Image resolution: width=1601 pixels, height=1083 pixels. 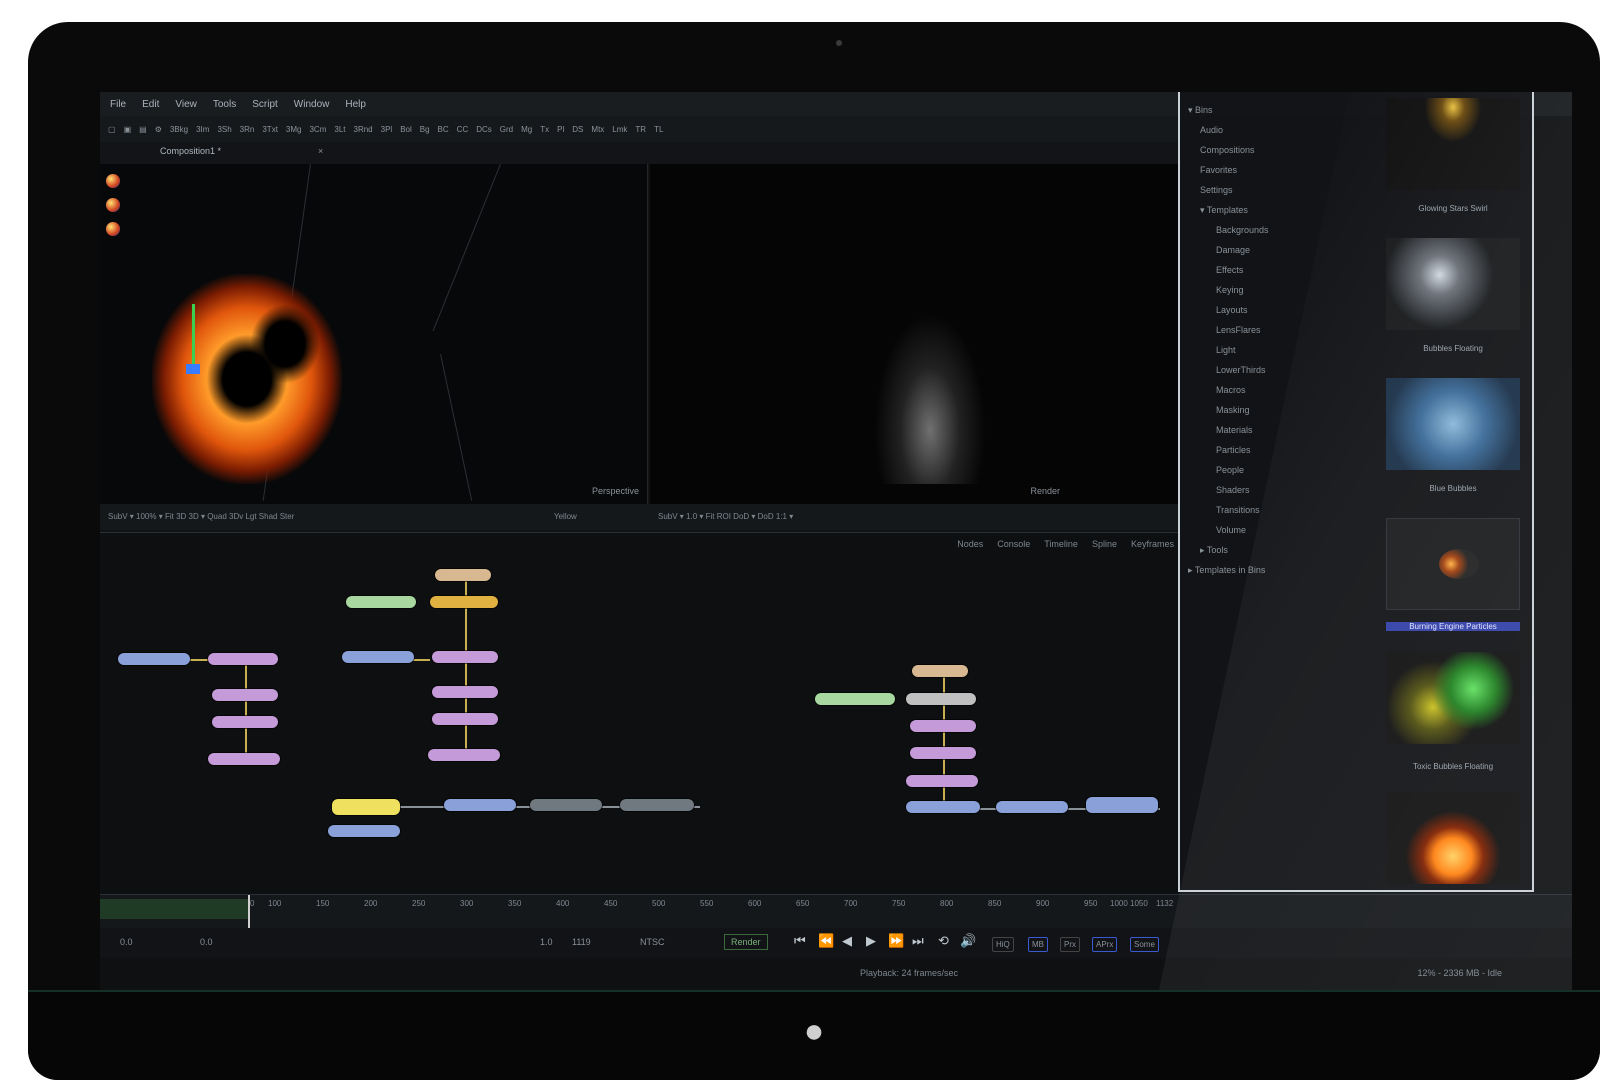 I want to click on tab-composition: Composition1 *, so click(x=190, y=151).